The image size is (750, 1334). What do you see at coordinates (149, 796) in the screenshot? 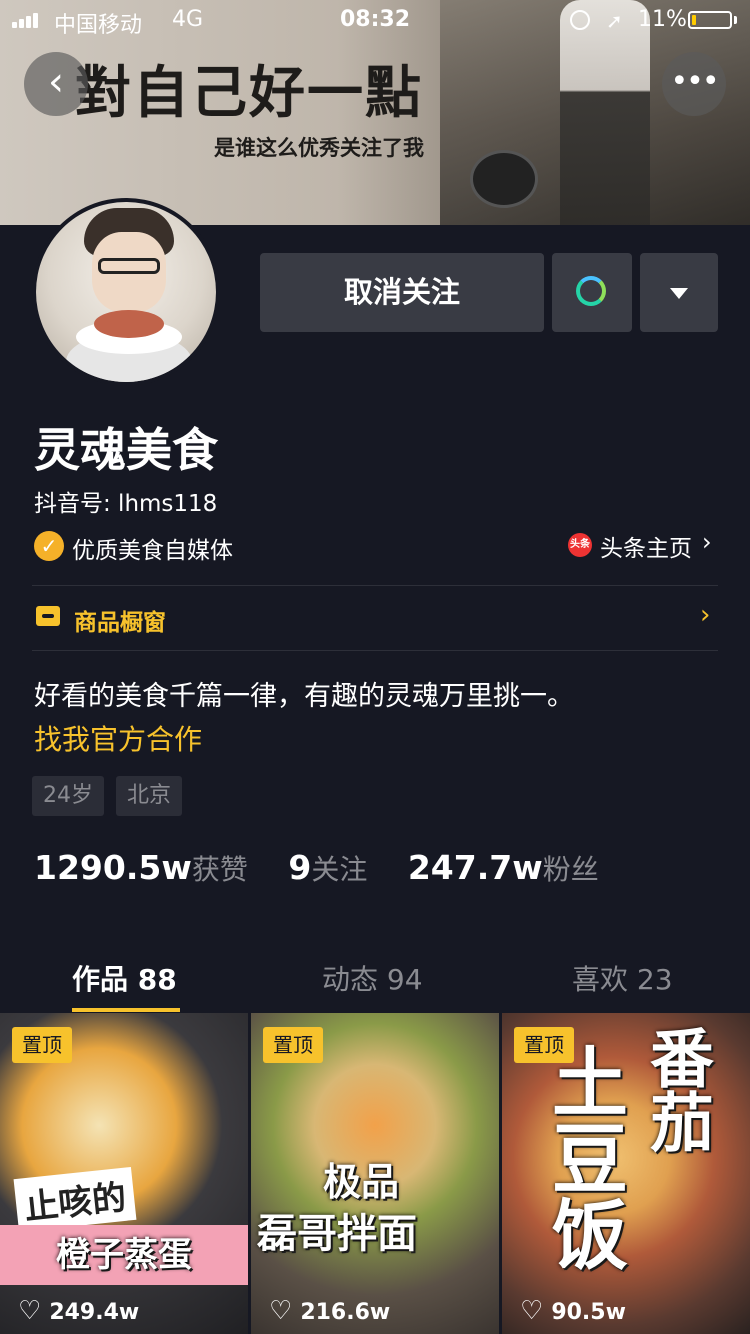
I see `tag-location: 北京` at bounding box center [149, 796].